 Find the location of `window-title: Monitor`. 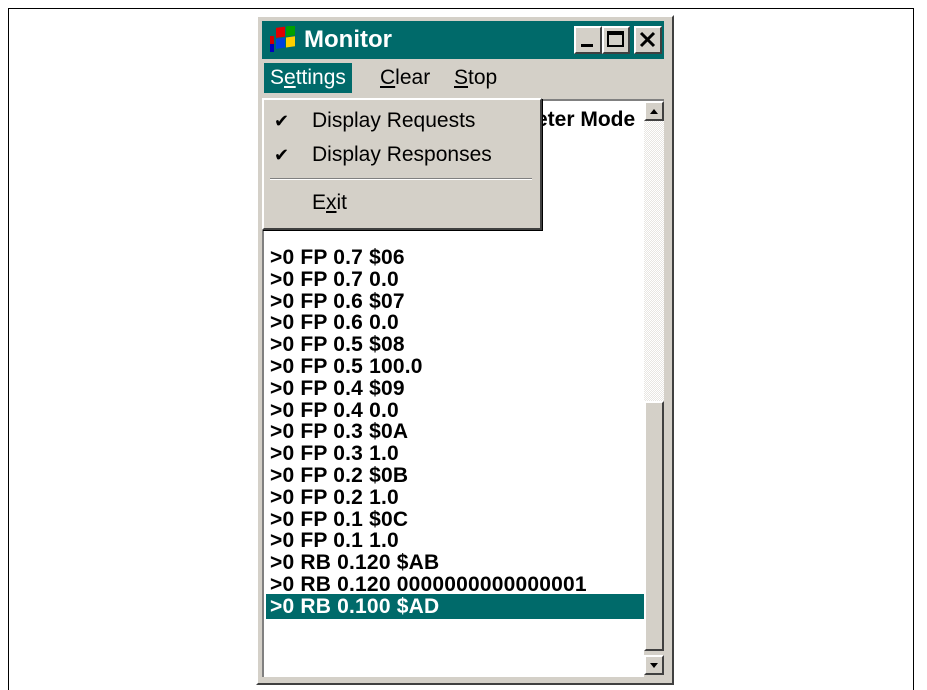

window-title: Monitor is located at coordinates (348, 39).